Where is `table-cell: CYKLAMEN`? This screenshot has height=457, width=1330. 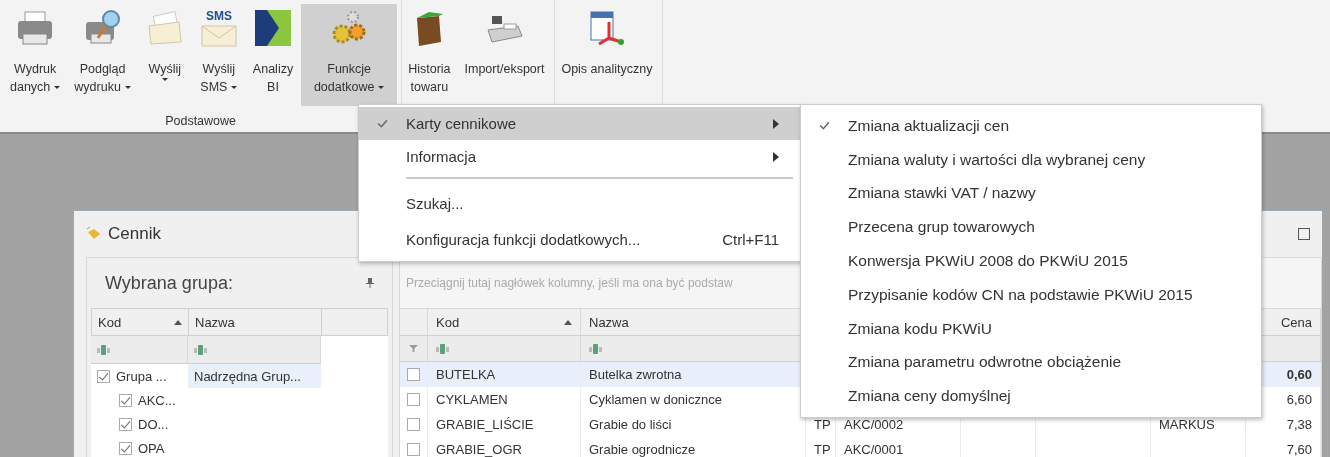
table-cell: CYKLAMEN is located at coordinates (472, 399).